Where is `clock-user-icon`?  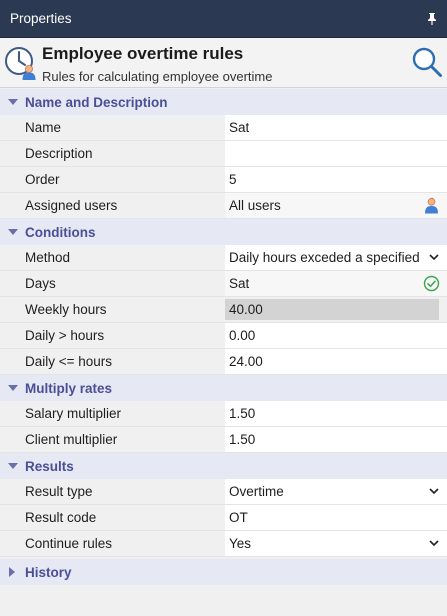 clock-user-icon is located at coordinates (20, 63).